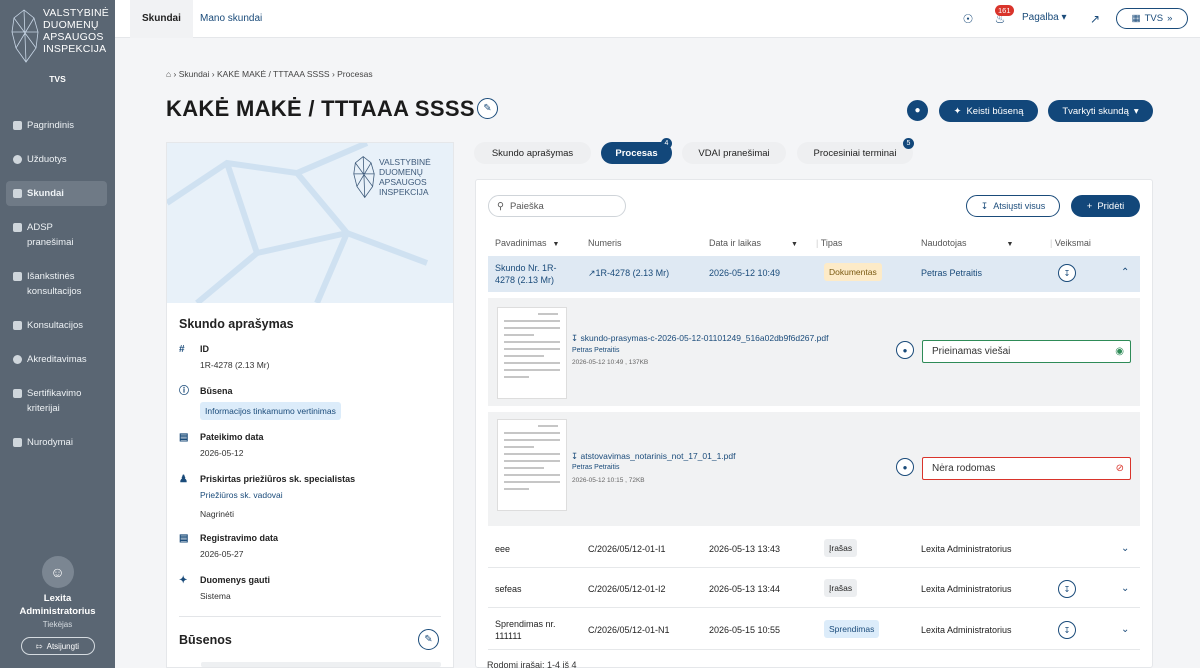 The height and width of the screenshot is (668, 1200). Describe the element at coordinates (666, 143) in the screenshot. I see `tab-count-badge: 4` at that location.